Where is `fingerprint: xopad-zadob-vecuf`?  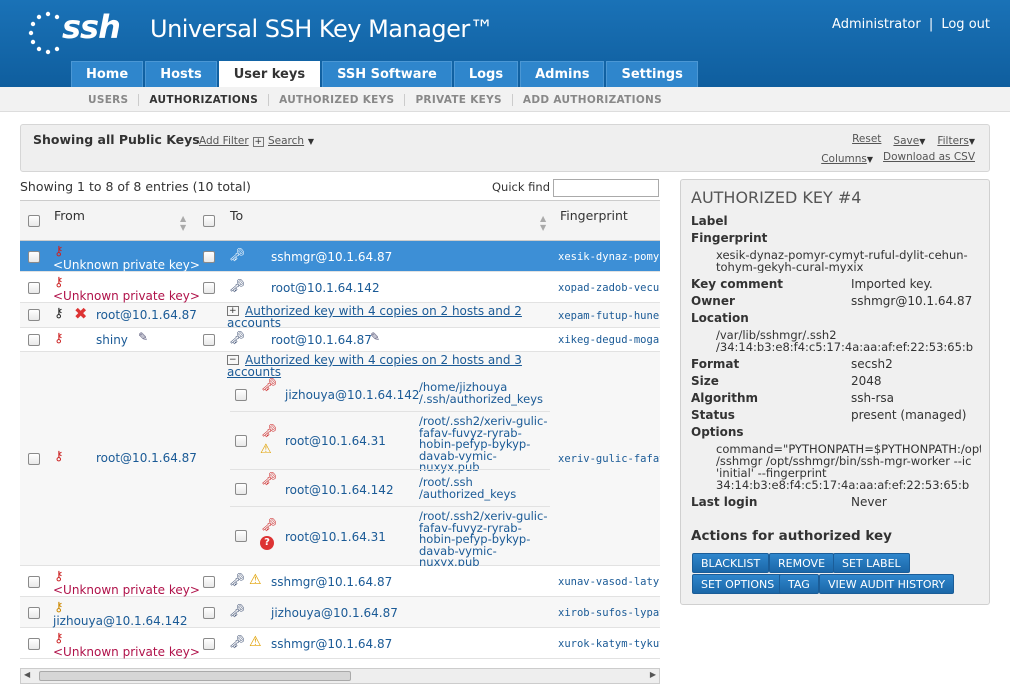
fingerprint: xopad-zadob-vecuf is located at coordinates (609, 288).